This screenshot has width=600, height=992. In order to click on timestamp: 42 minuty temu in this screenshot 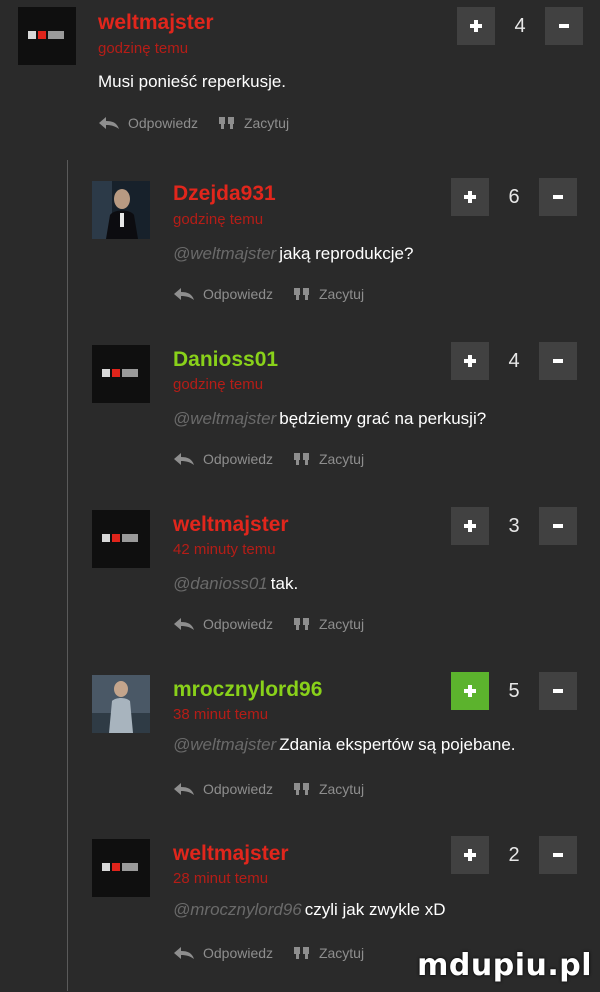, I will do `click(224, 549)`.